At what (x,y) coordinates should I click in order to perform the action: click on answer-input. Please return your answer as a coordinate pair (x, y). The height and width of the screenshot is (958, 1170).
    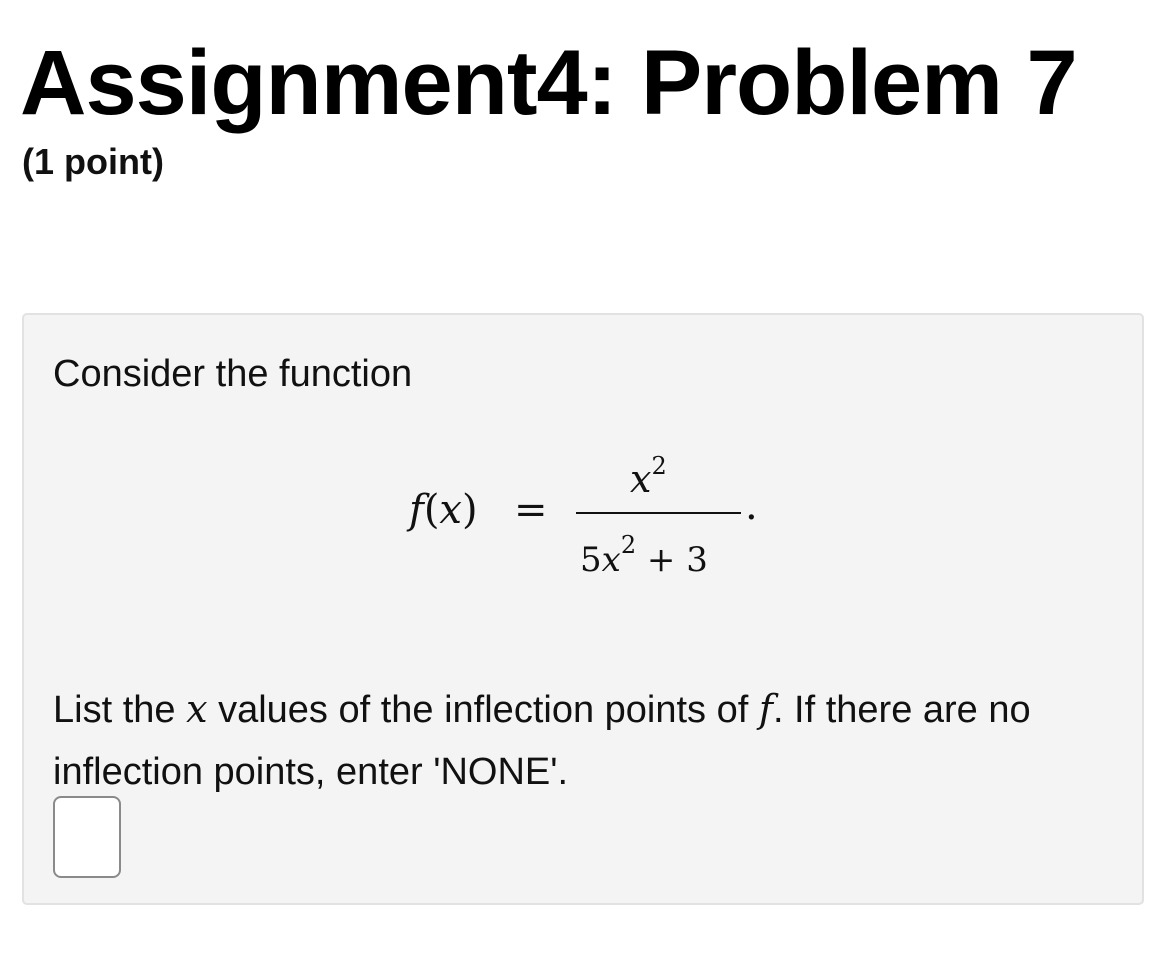
    Looking at the image, I should click on (87, 837).